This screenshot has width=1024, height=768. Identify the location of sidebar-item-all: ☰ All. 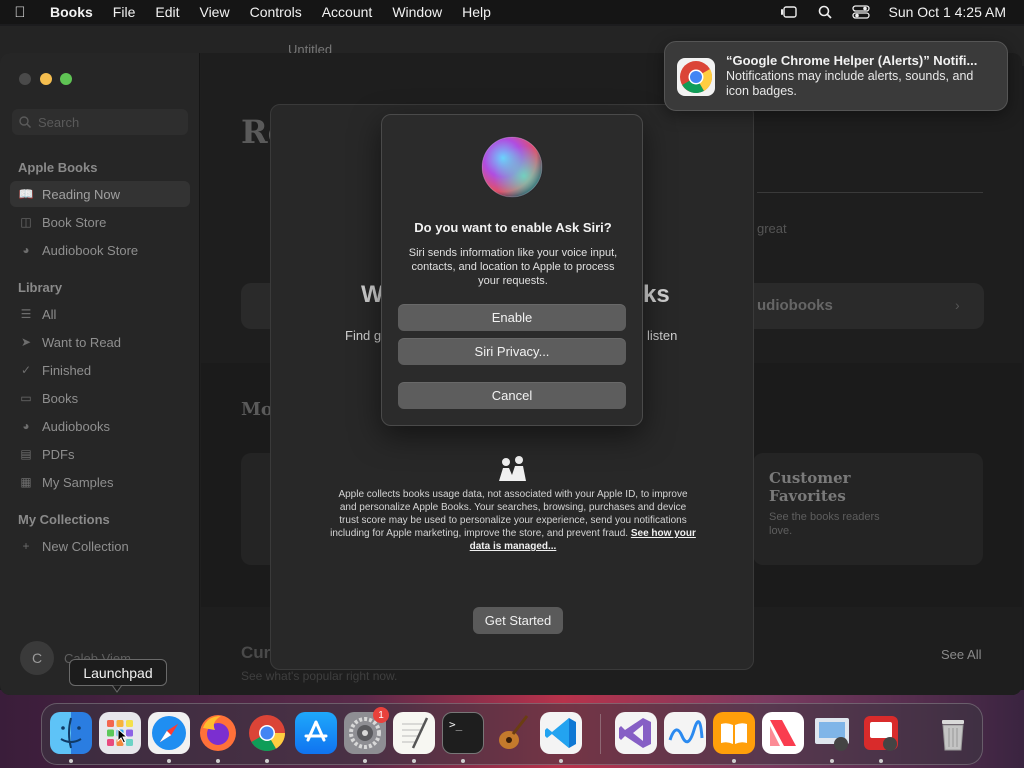
(100, 314).